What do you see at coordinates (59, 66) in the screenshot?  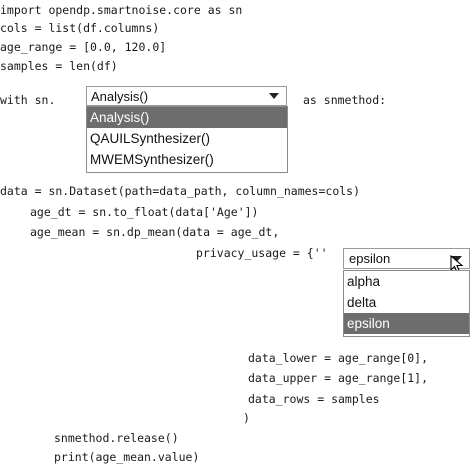 I see `code-line-samples: samples = len(df)` at bounding box center [59, 66].